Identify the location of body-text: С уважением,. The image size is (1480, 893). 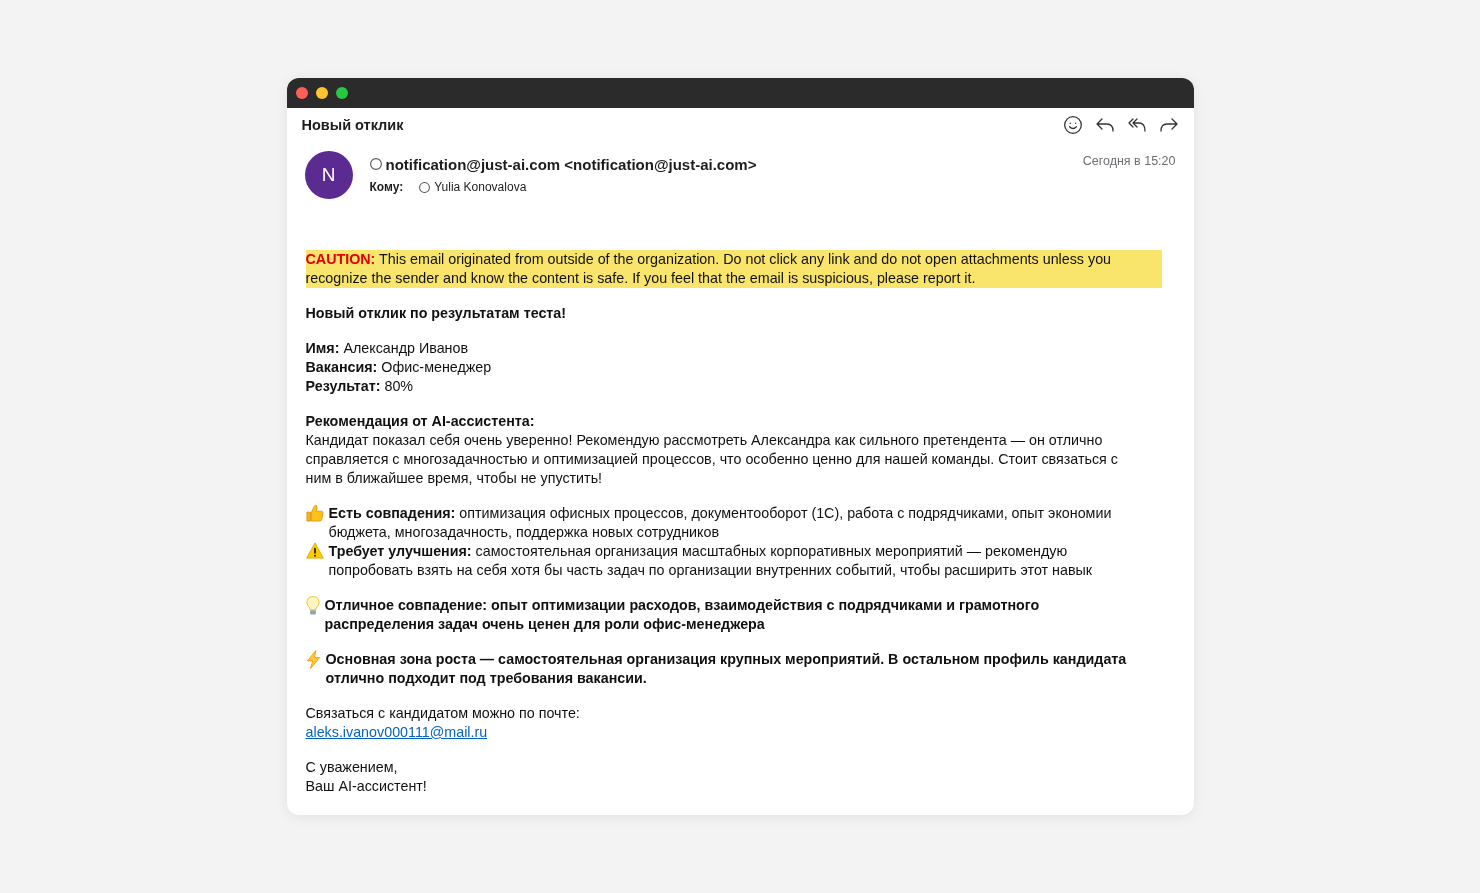
(352, 767).